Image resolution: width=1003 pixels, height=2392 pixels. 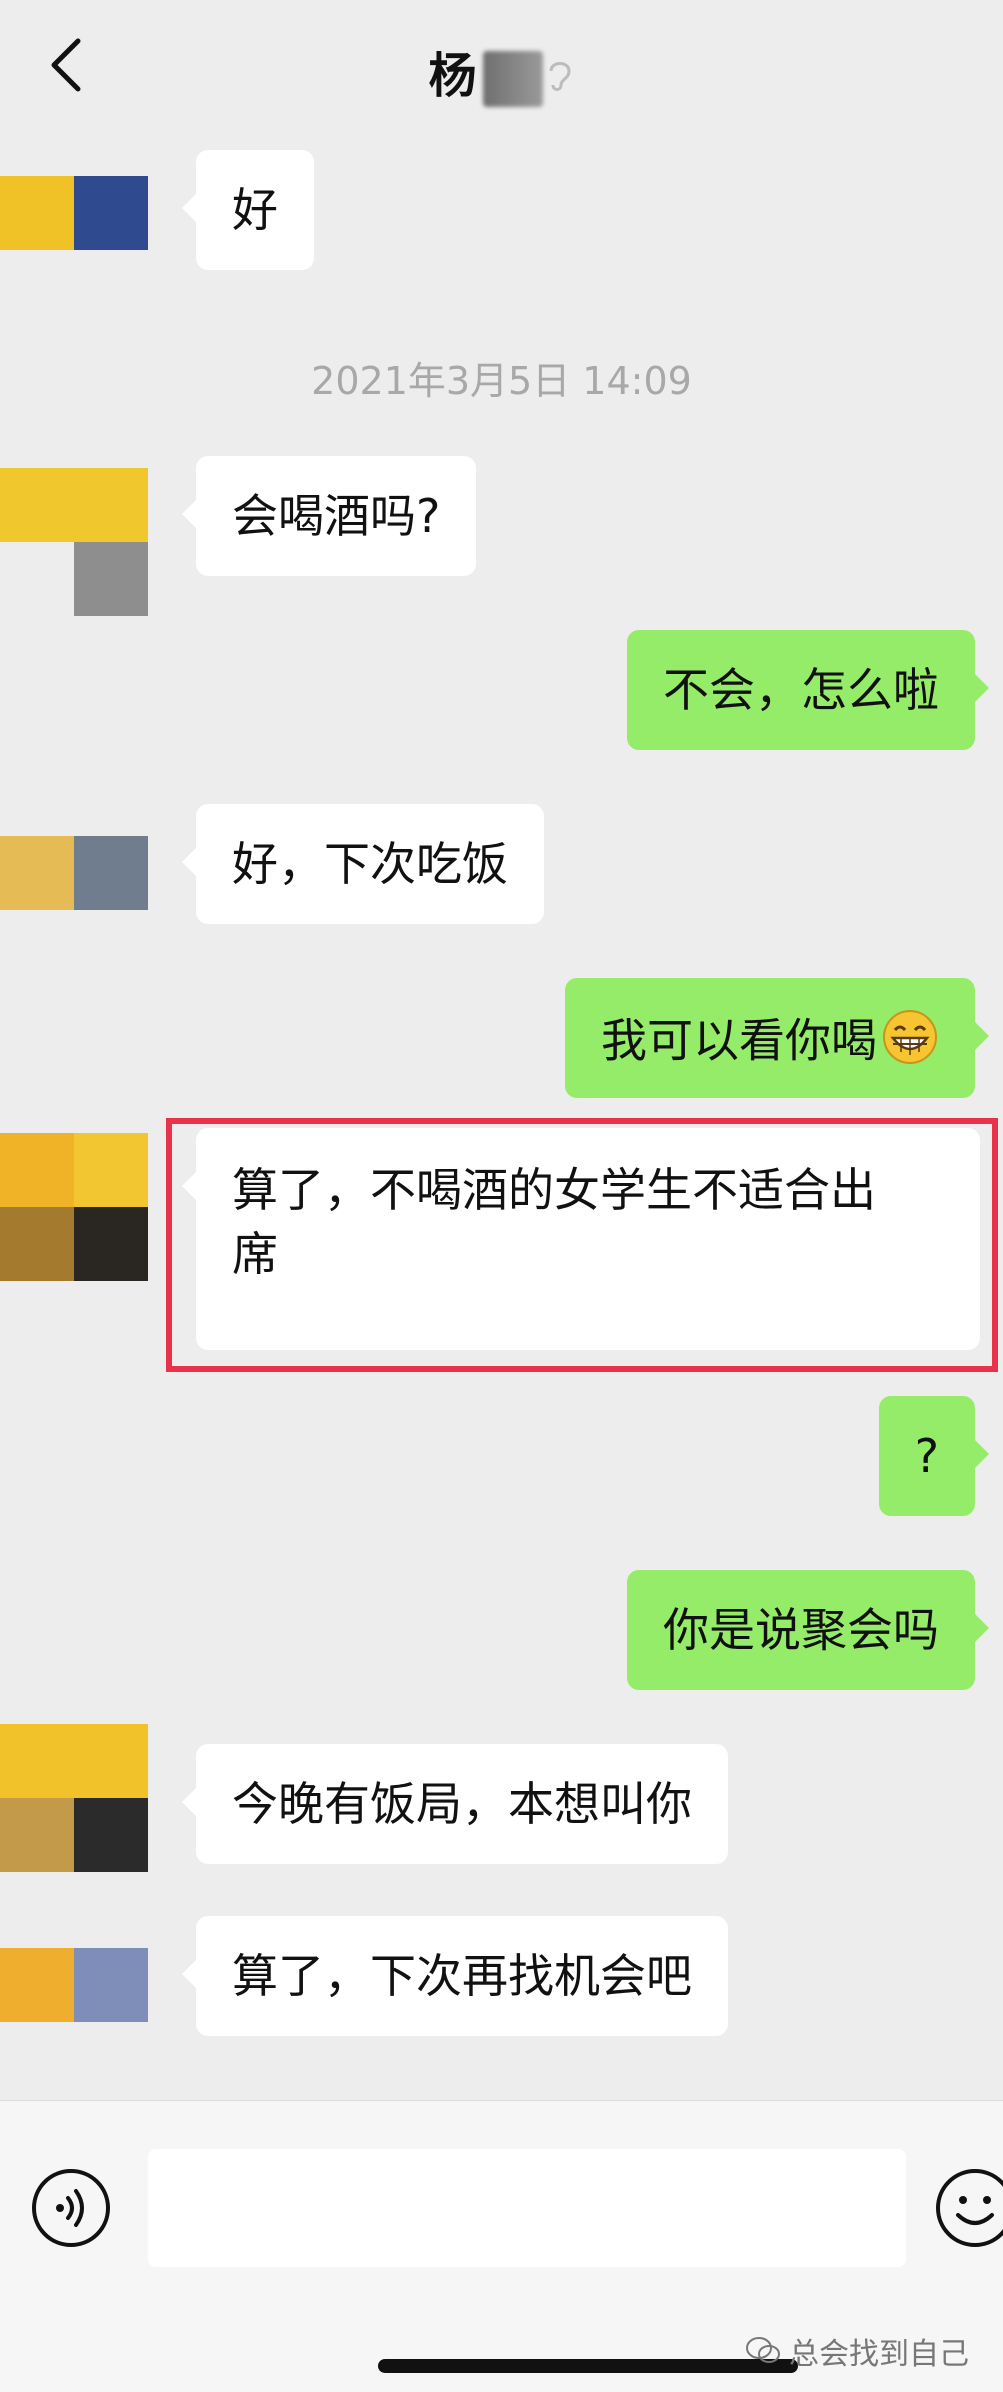 What do you see at coordinates (910, 1044) in the screenshot?
I see `grin-emoji-icon` at bounding box center [910, 1044].